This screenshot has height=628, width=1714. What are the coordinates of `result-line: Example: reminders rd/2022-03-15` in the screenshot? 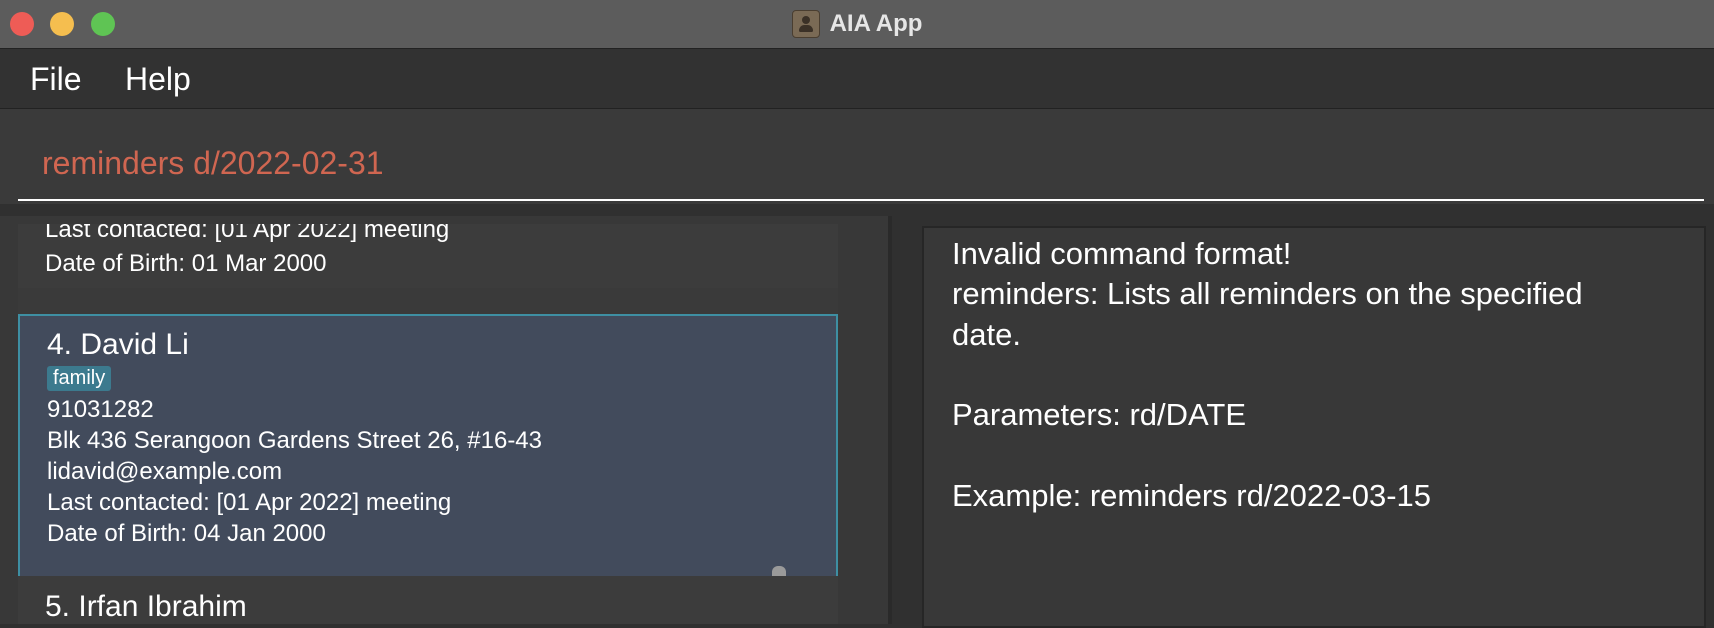 It's located at (1192, 495).